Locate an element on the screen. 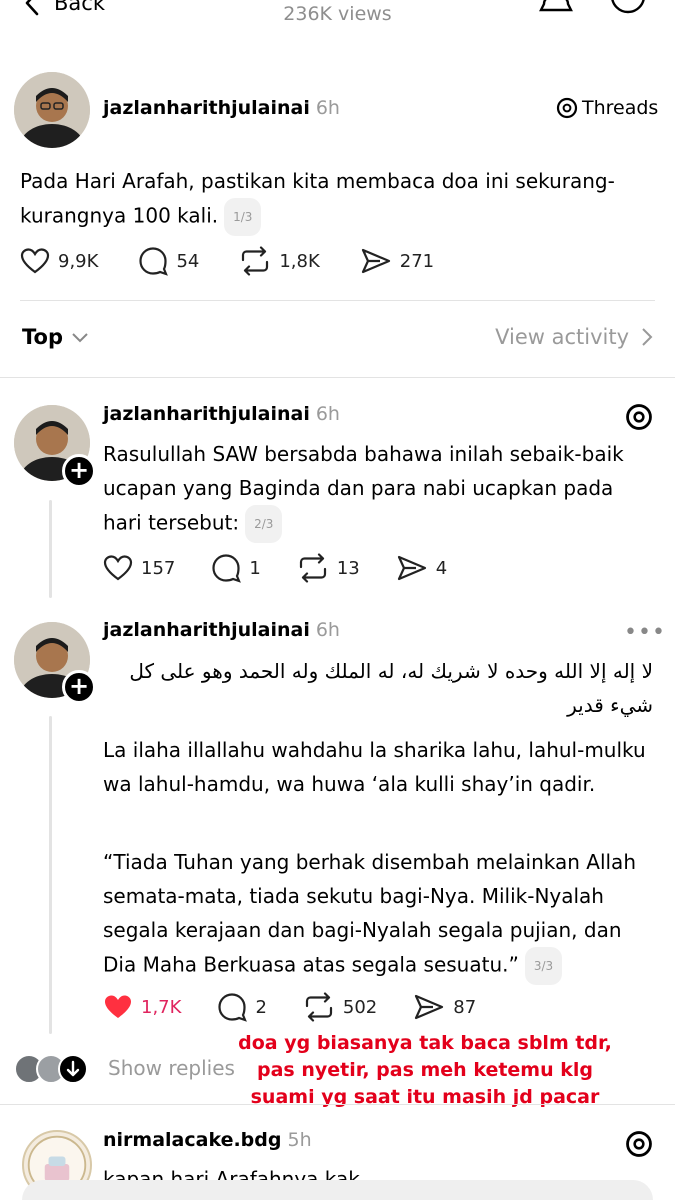  reply-time: 5h is located at coordinates (299, 1140).